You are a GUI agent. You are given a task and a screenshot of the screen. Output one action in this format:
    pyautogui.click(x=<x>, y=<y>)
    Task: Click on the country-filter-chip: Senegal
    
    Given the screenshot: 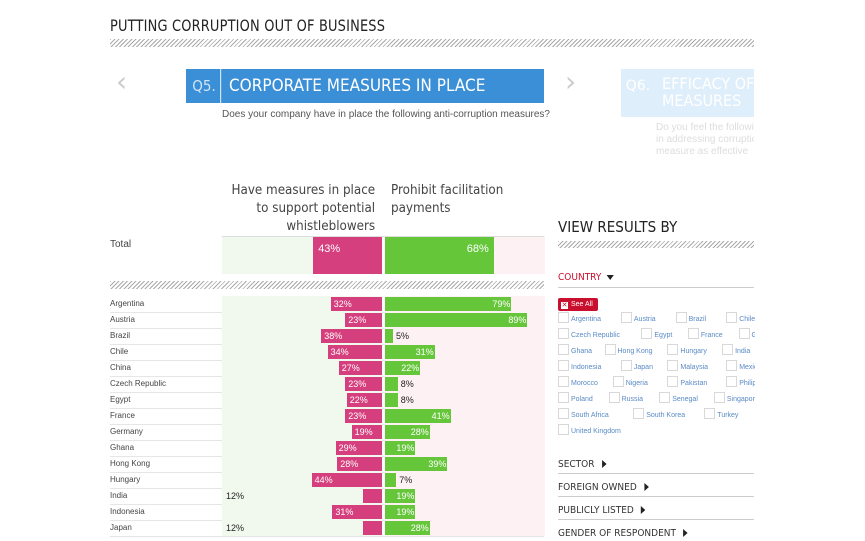 What is the action you would take?
    pyautogui.click(x=678, y=397)
    